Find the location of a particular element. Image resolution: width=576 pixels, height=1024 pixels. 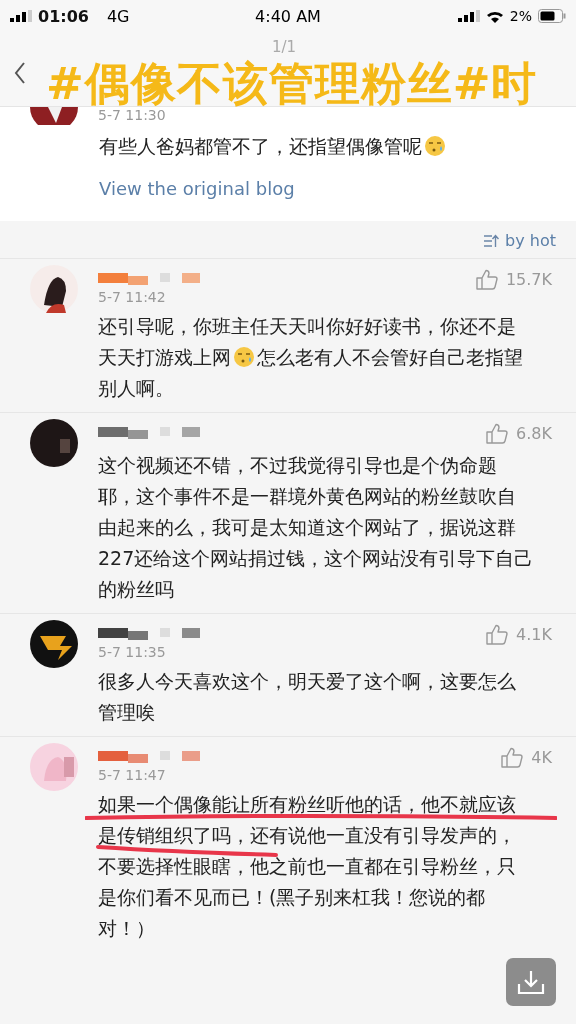

comment-text: 这个视频还不错，不过我觉得引导也是个伪命题耶，这个事件不是一群境外黄色网站的粉丝鼓吹自由起来的么，我可是太知道这个网站了，据说这群227还给这个网站捐过钱，这个网站没有引导下自己的粉丝吗 is located at coordinates (316, 527).